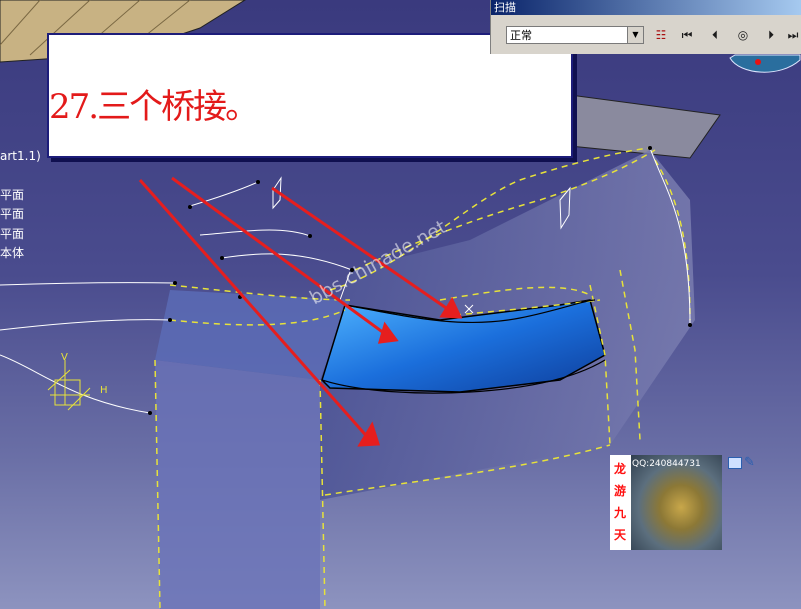 The width and height of the screenshot is (801, 609). I want to click on cap-shape, so click(765, 63).